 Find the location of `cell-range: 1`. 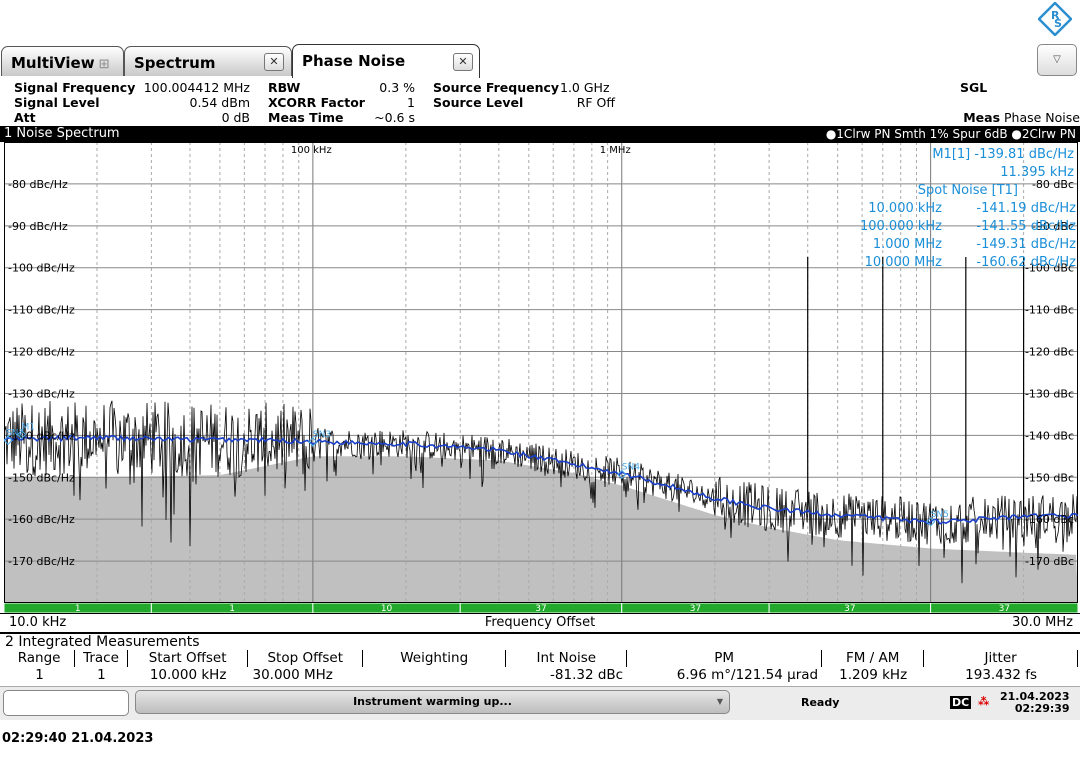

cell-range: 1 is located at coordinates (39, 675).